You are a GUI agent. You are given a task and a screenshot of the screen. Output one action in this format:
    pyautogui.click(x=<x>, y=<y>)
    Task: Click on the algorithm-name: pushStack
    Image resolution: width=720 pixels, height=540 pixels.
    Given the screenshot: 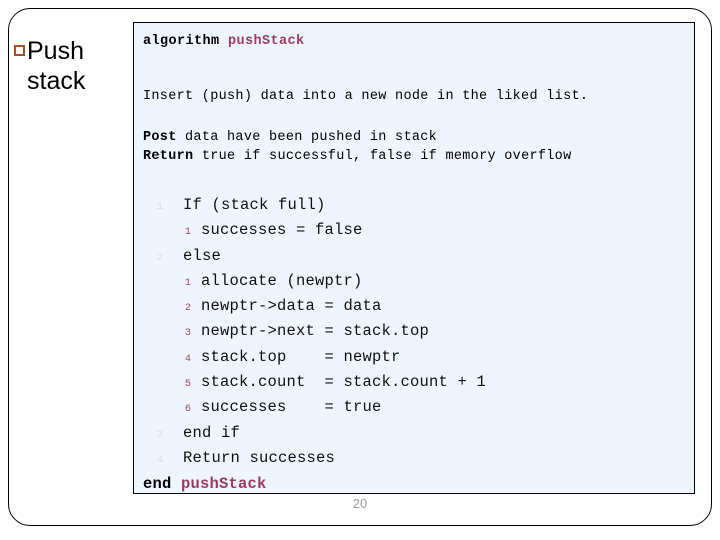 What is the action you would take?
    pyautogui.click(x=266, y=41)
    